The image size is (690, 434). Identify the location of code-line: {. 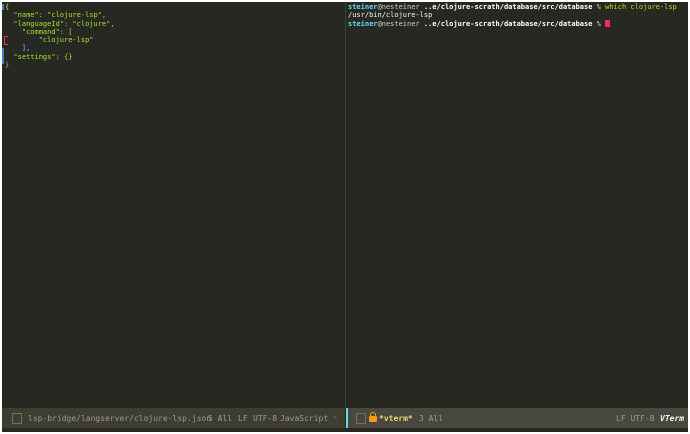
(7, 7).